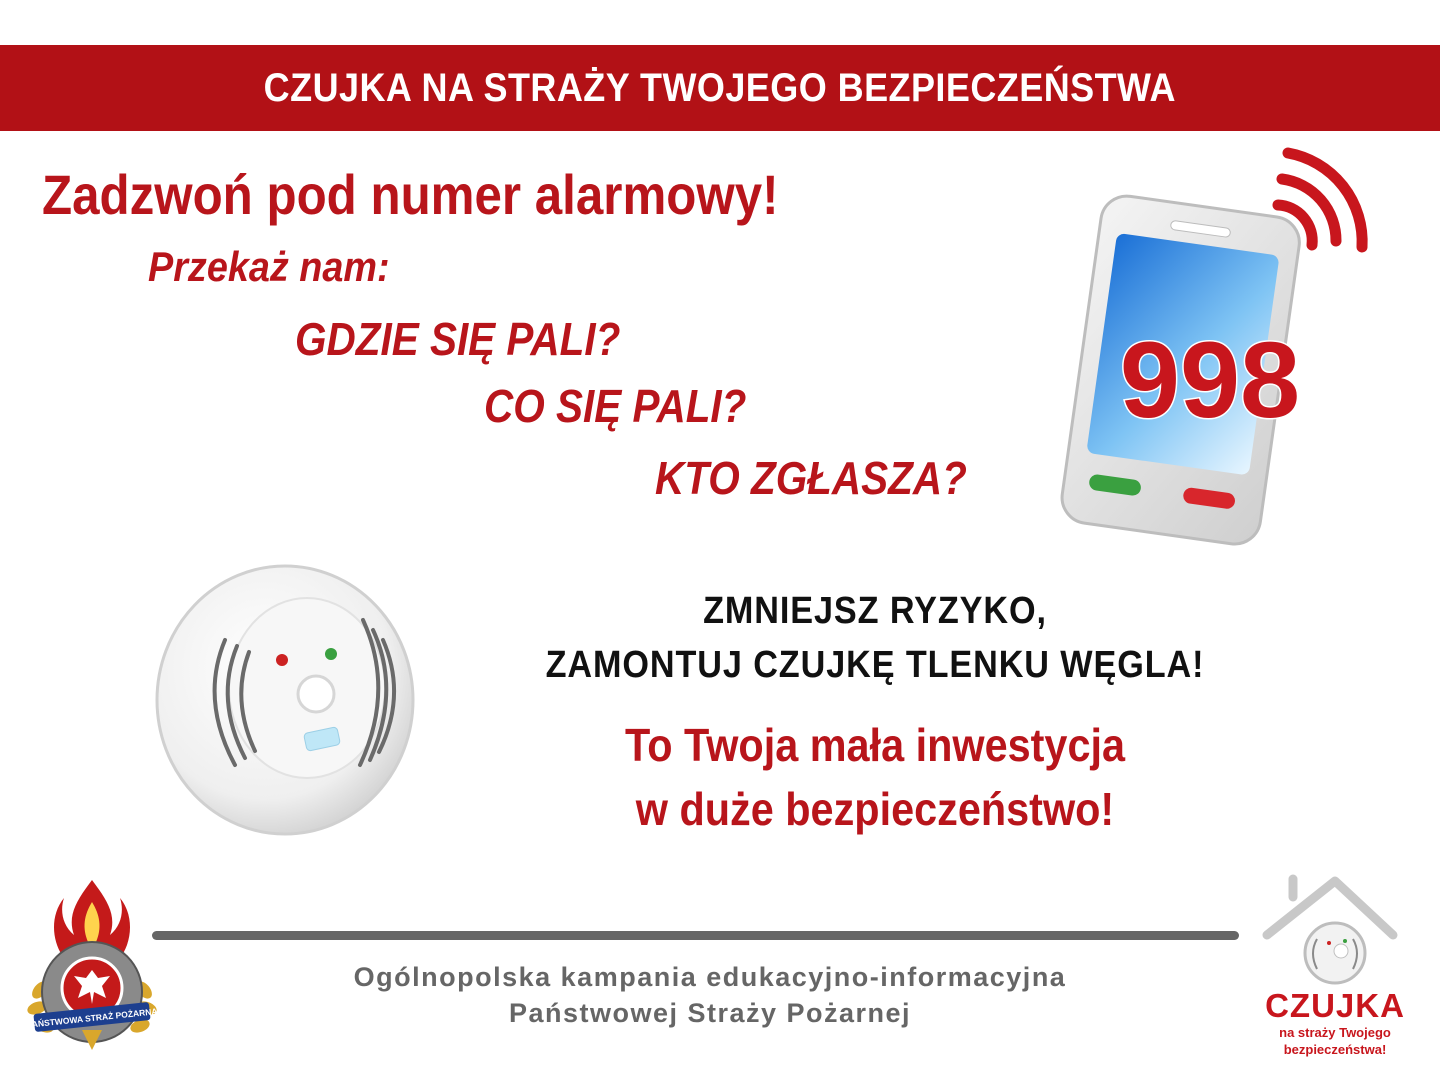 The image size is (1440, 1080). Describe the element at coordinates (1330, 929) in the screenshot. I see `czujka-campaign-logo` at that location.